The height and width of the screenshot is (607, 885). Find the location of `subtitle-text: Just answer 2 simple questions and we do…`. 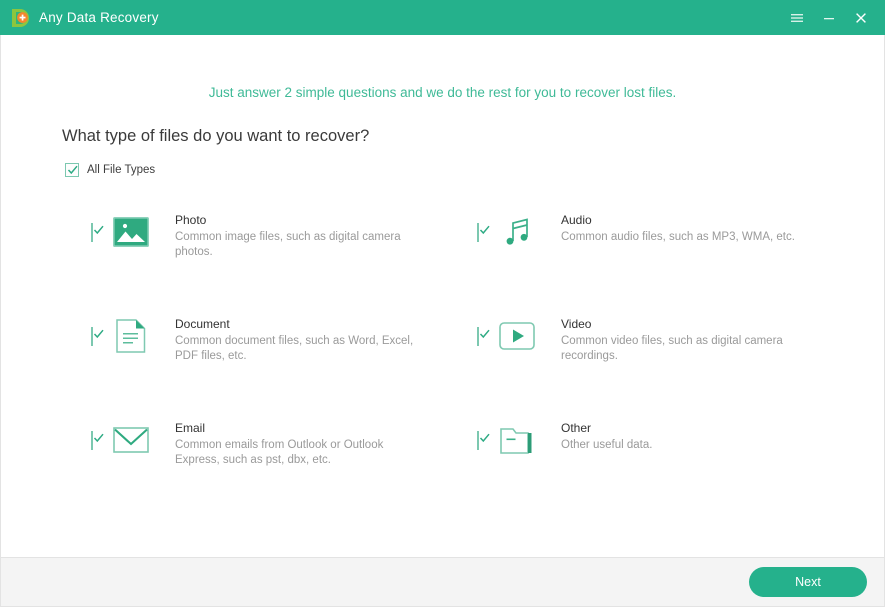

subtitle-text: Just answer 2 simple questions and we do… is located at coordinates (442, 92).